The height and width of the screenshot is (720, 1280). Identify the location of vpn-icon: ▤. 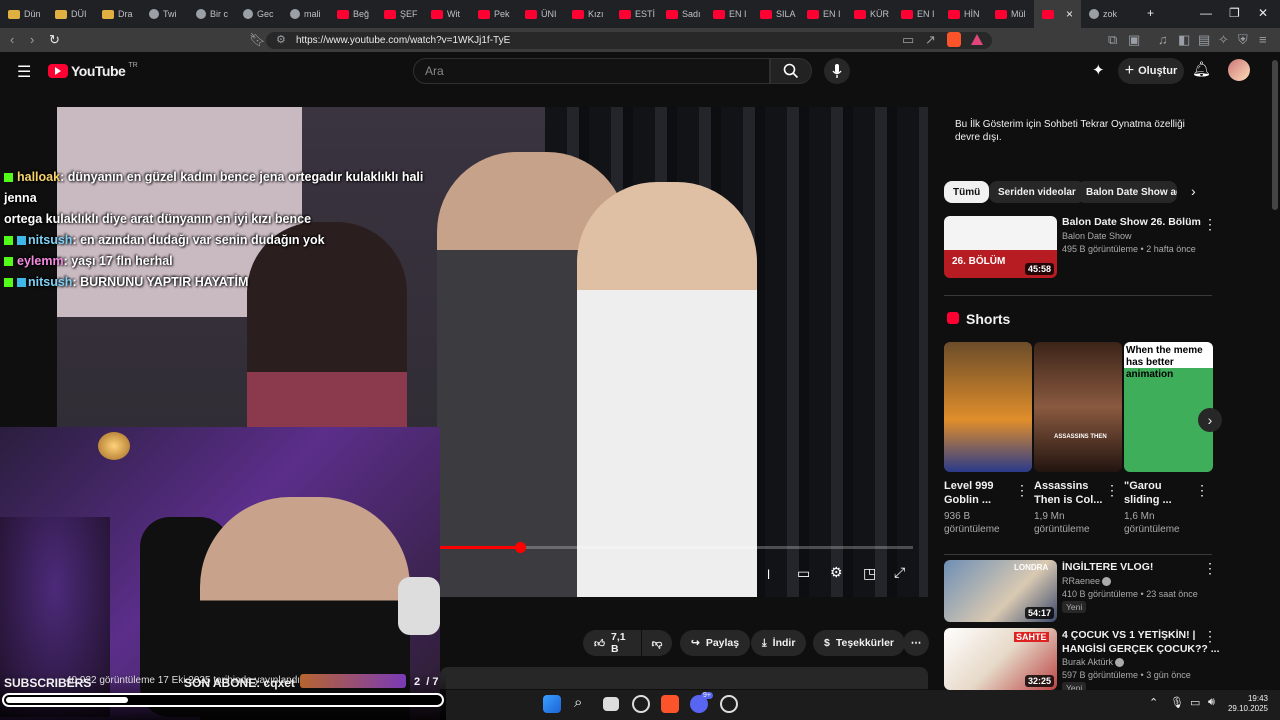
(1204, 40).